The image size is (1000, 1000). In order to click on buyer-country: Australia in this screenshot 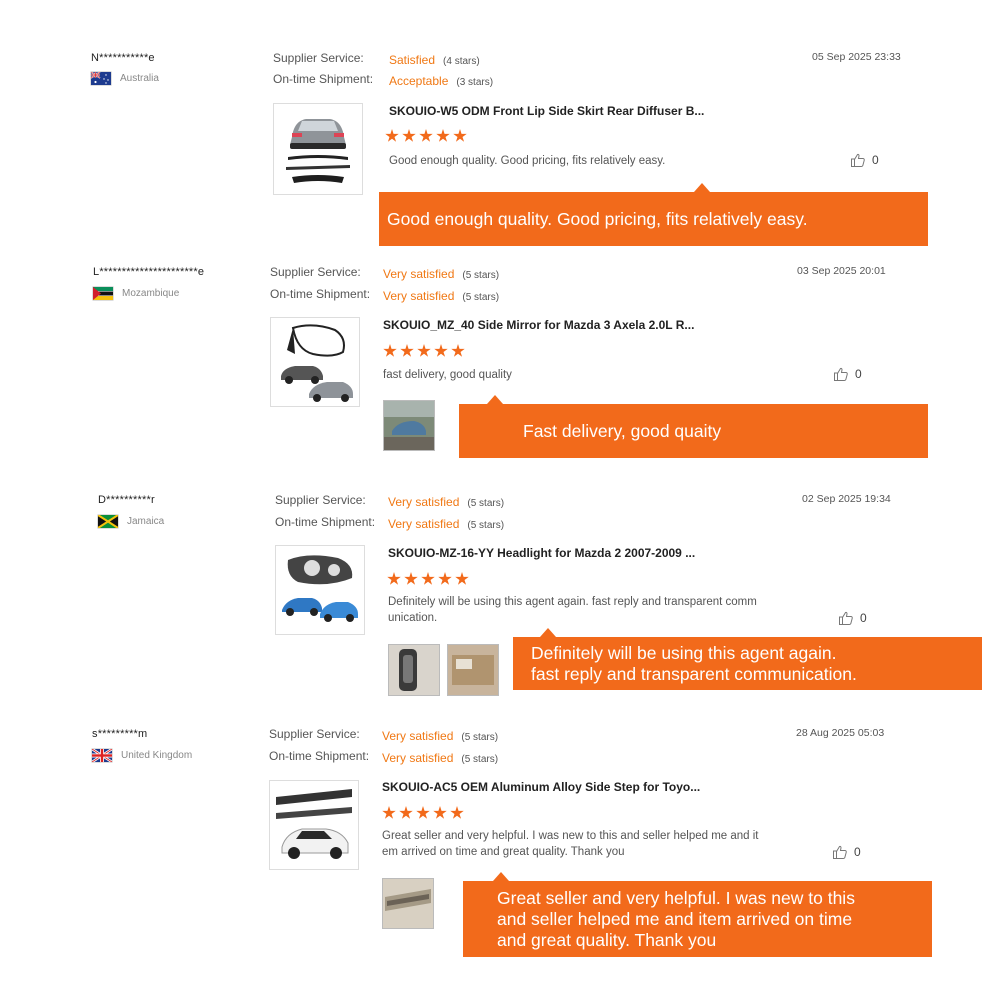, I will do `click(124, 78)`.